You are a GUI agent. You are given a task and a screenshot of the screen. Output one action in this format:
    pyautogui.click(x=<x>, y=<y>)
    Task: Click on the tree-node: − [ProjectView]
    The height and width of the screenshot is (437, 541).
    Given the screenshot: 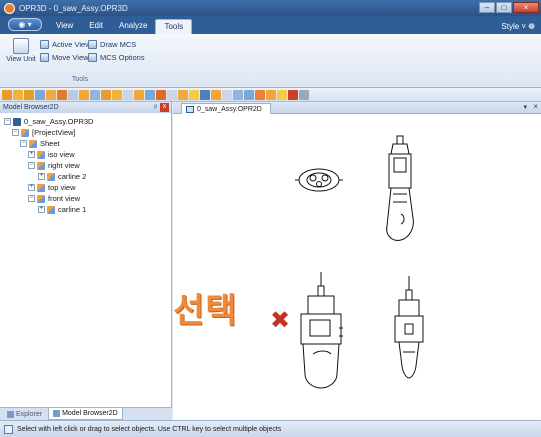 What is the action you would take?
    pyautogui.click(x=85, y=132)
    